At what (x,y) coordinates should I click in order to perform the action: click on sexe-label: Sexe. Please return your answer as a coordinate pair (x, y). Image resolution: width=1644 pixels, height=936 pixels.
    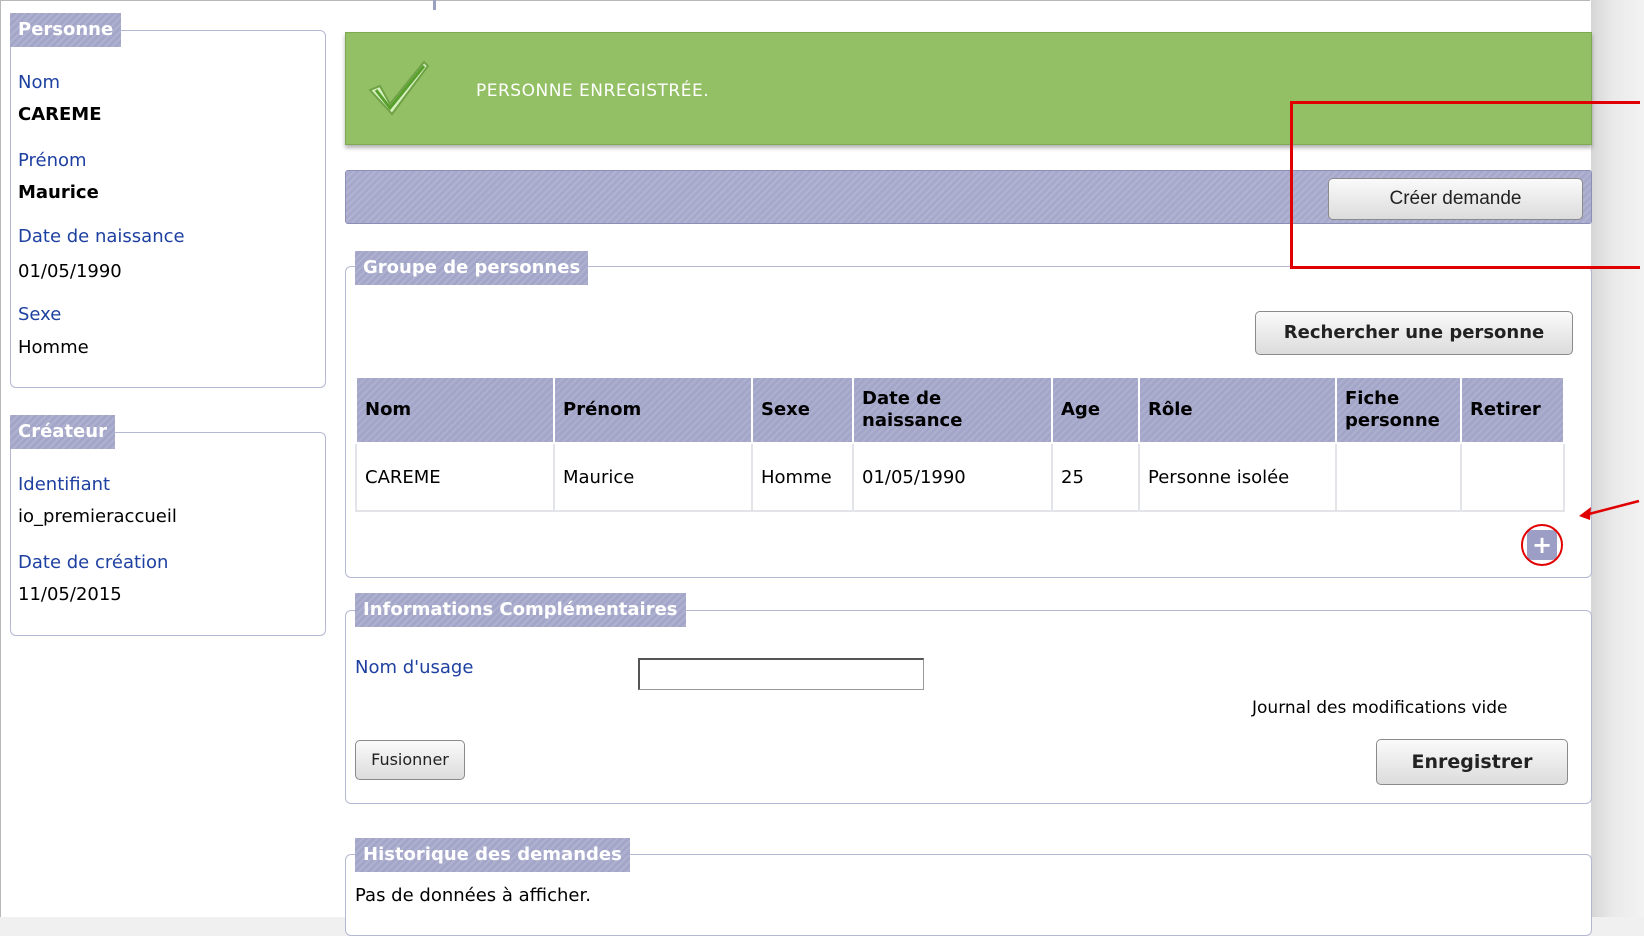
    Looking at the image, I should click on (40, 314).